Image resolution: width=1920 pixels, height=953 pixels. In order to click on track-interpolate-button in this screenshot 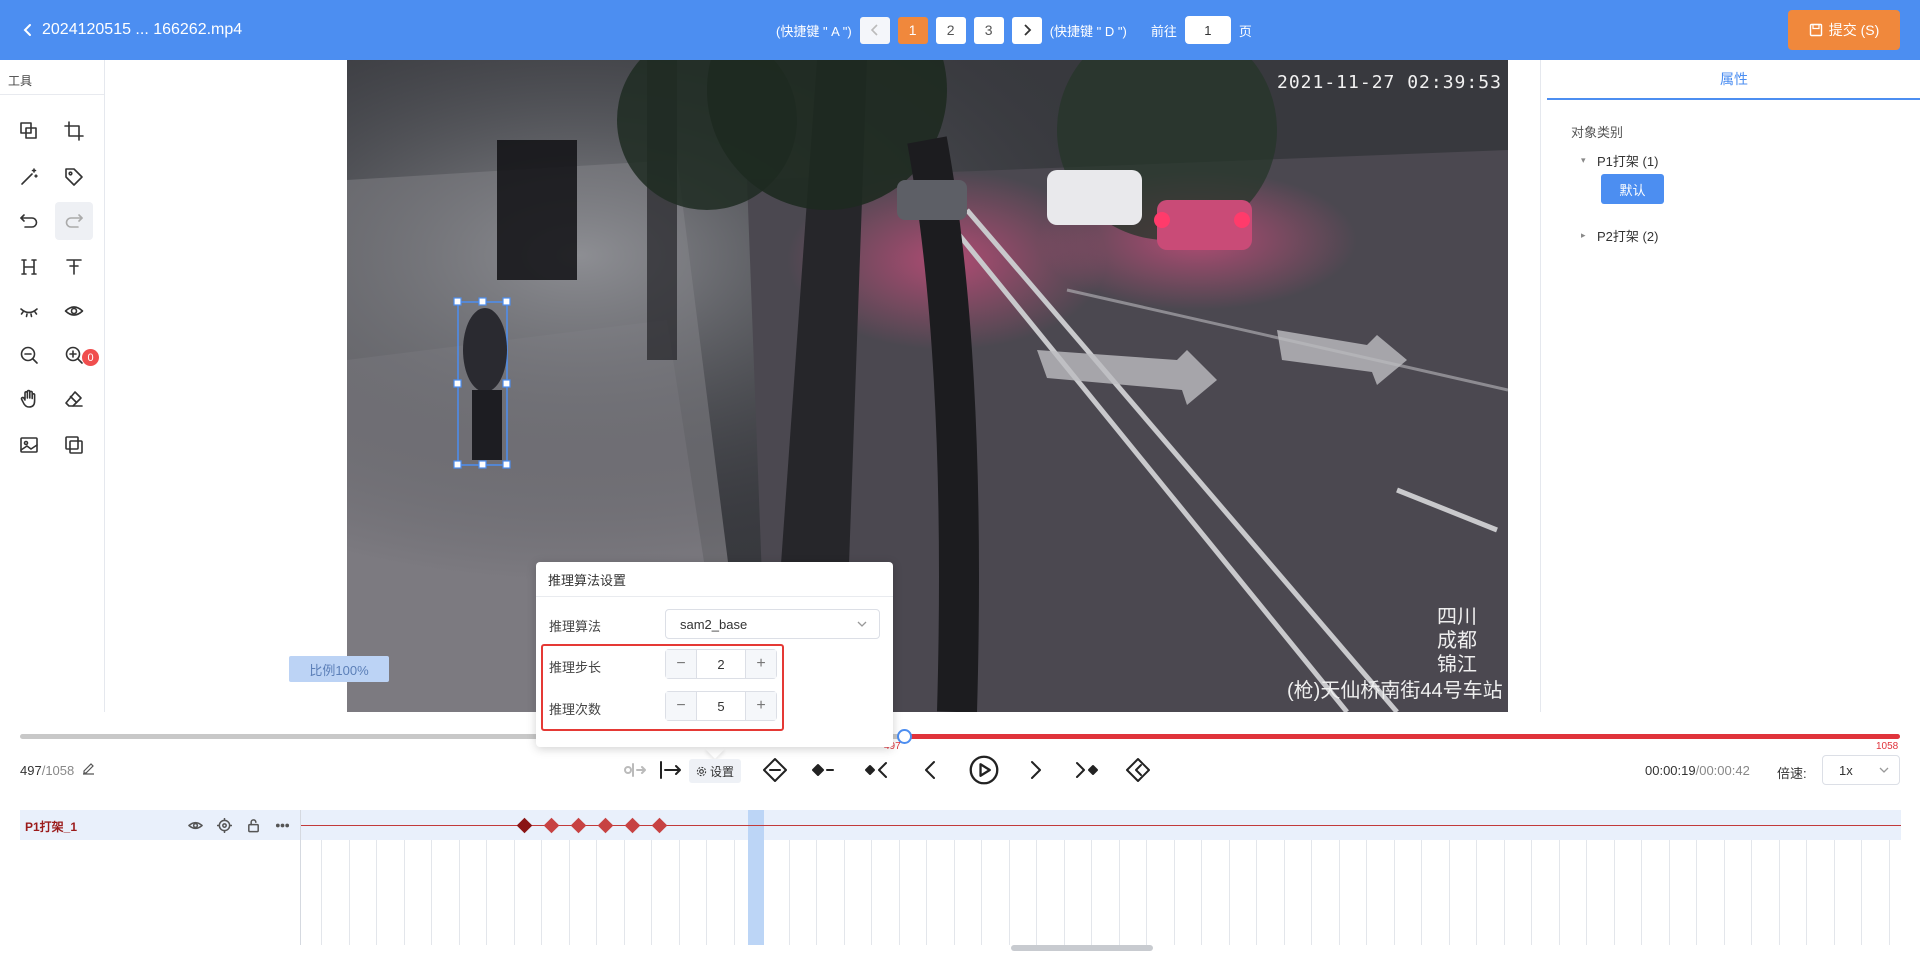, I will do `click(636, 770)`.